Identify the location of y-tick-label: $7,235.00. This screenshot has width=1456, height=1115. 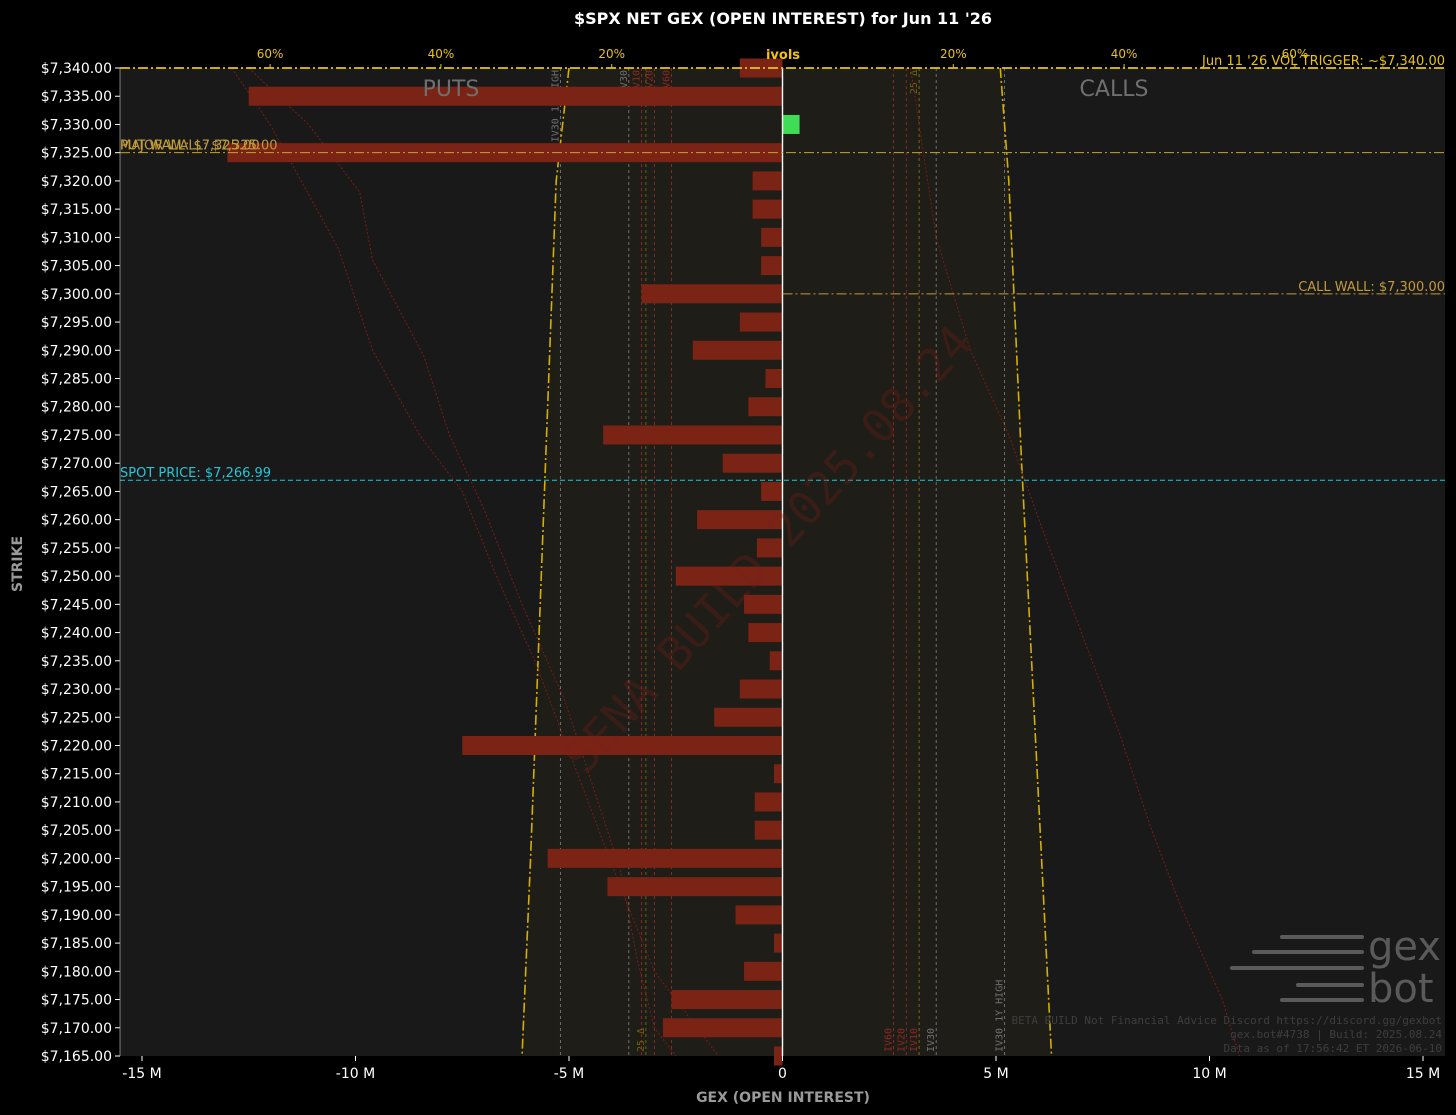
(76, 662).